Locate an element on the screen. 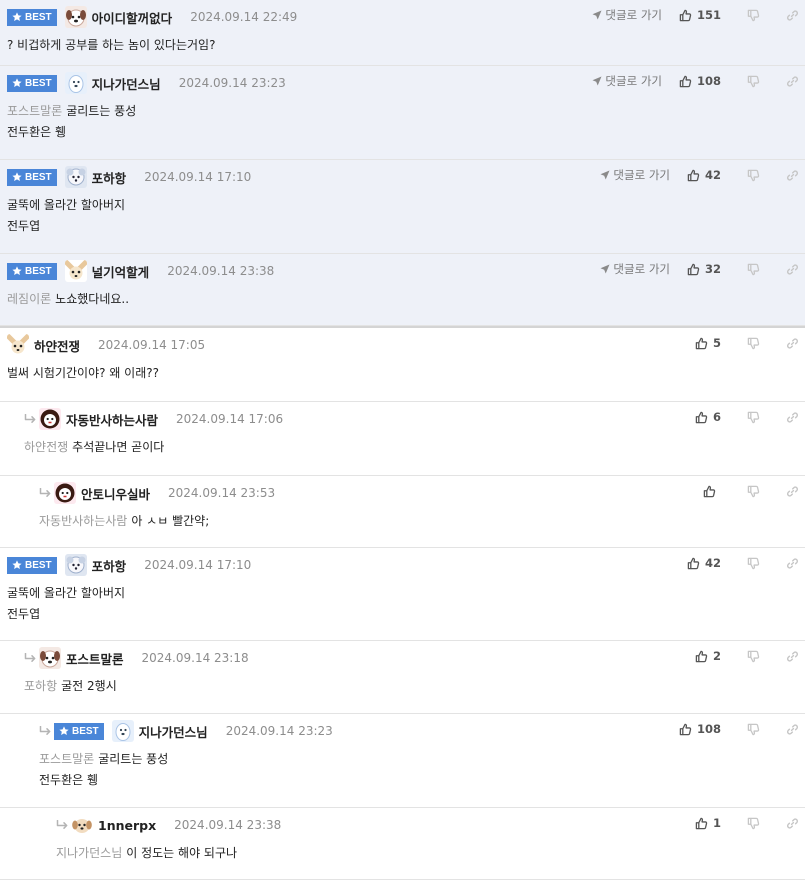 Image resolution: width=805 pixels, height=880 pixels. author-nickname: 자동반사하는사람 is located at coordinates (112, 419).